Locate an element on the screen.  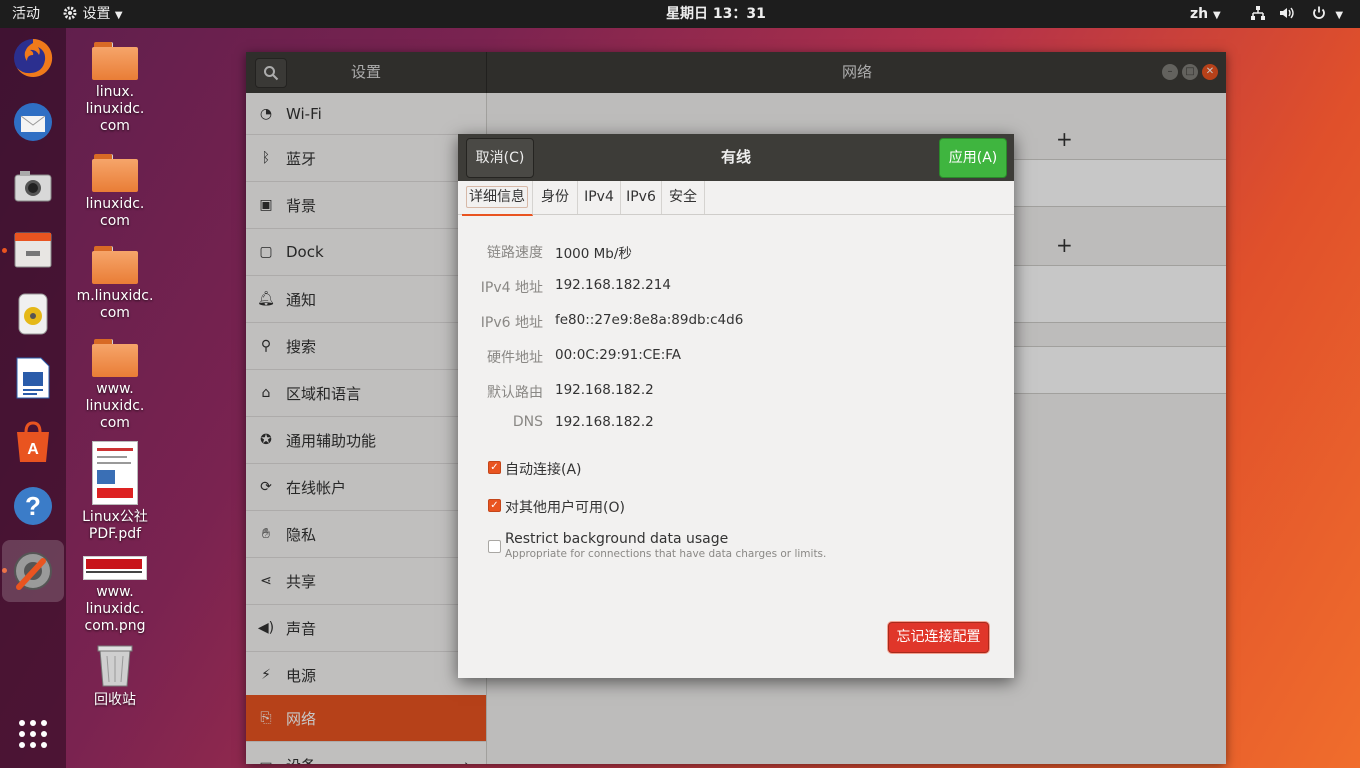
pdf-thumbnail-icon is located at coordinates (115, 473).